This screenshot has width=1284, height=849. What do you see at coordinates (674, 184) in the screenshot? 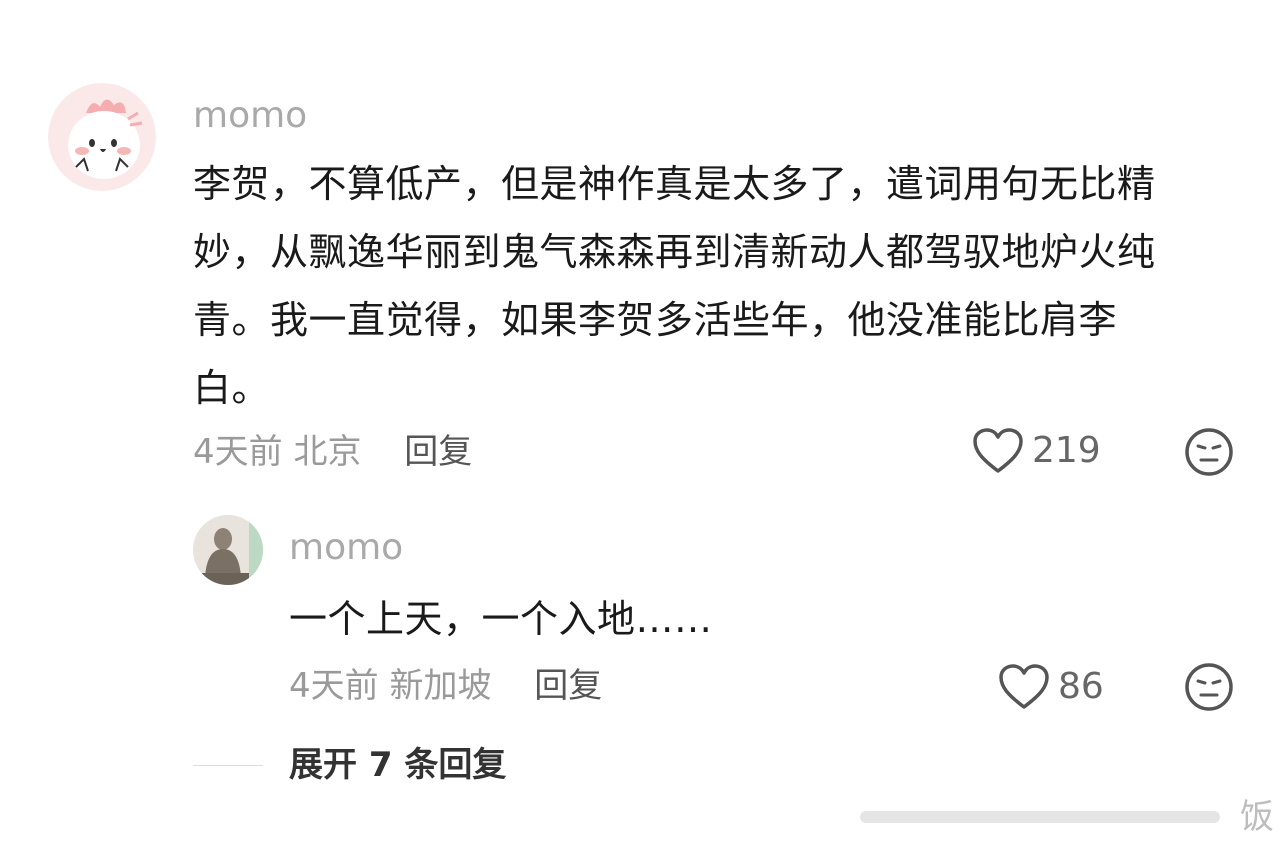
I see `comment-text-line: 李贺，不算低产，但是神作真是太多了，遣词用句无比精` at bounding box center [674, 184].